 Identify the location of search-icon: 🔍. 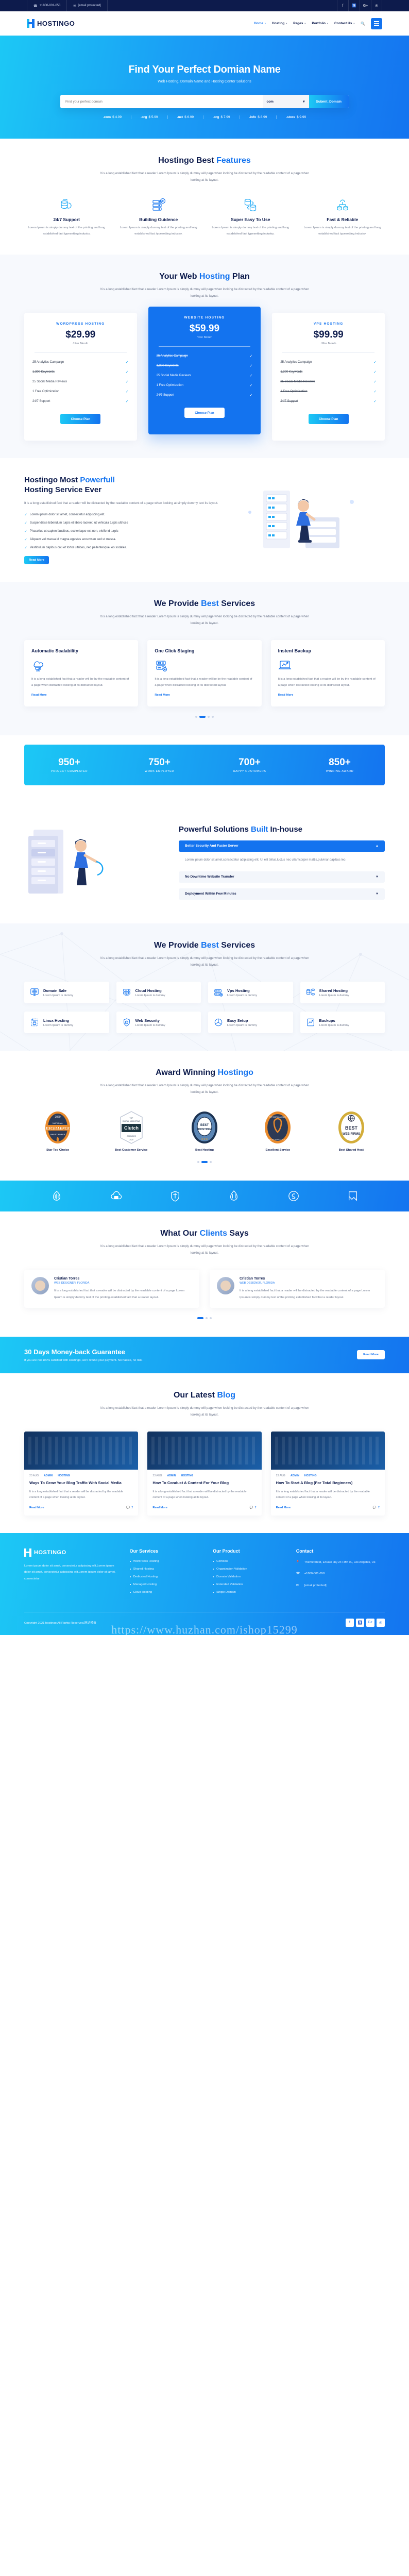
(363, 24).